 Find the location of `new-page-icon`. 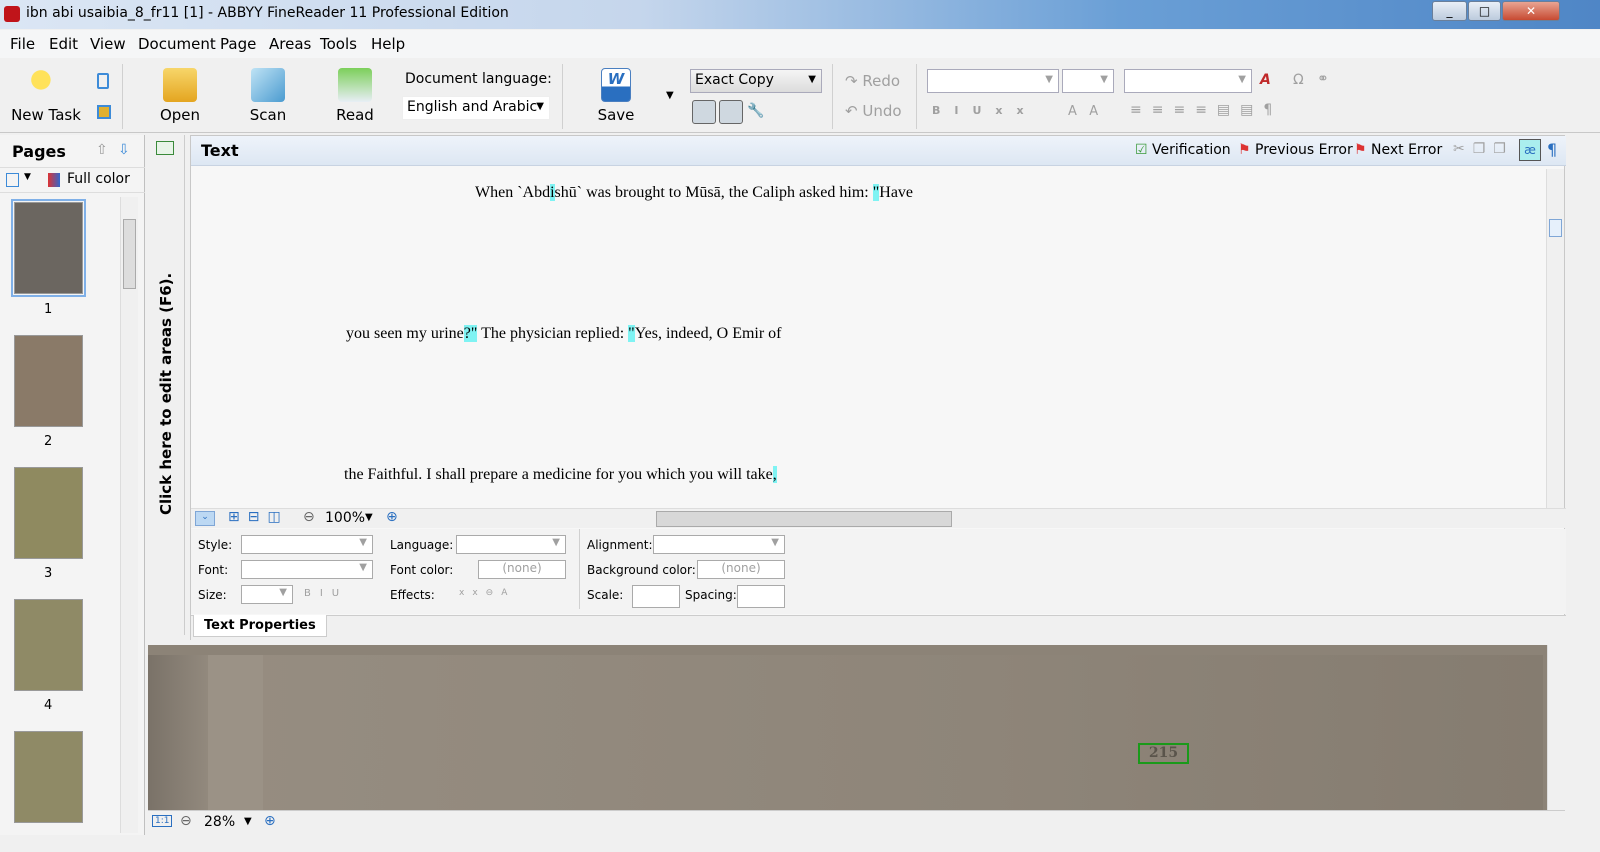

new-page-icon is located at coordinates (103, 81).